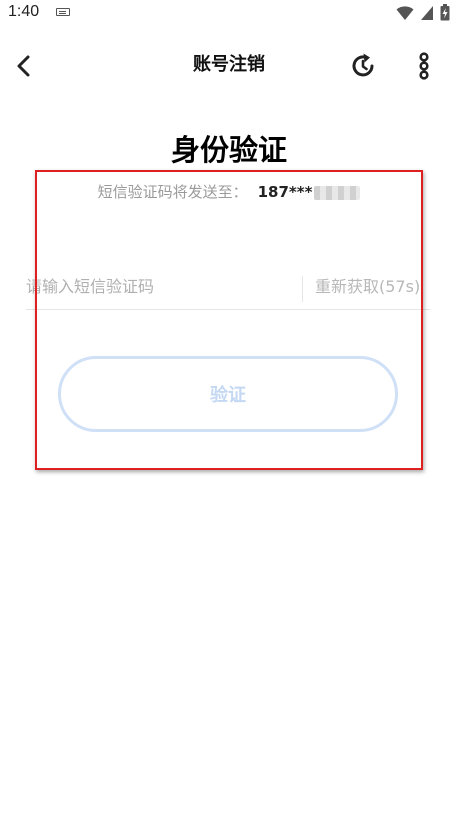 The width and height of the screenshot is (458, 820). Describe the element at coordinates (63, 12) in the screenshot. I see `keyboard-icon` at that location.